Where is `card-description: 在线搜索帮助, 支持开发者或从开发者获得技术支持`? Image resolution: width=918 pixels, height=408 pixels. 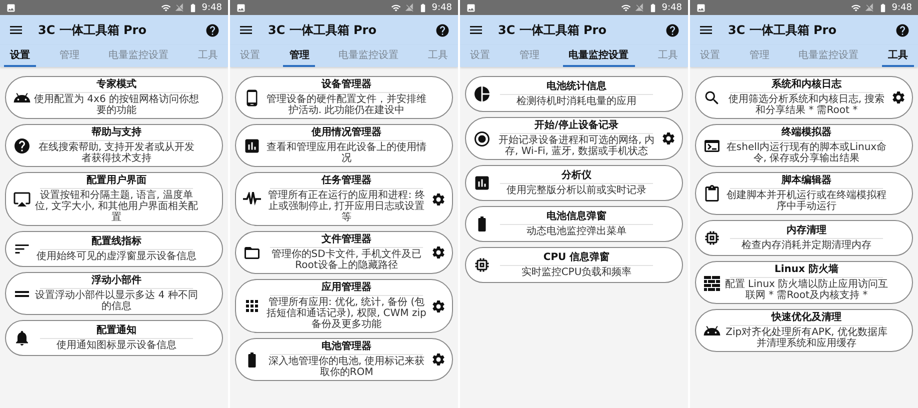 card-description: 在线搜索帮助, 支持开发者或从开发者获得技术支持 is located at coordinates (116, 153).